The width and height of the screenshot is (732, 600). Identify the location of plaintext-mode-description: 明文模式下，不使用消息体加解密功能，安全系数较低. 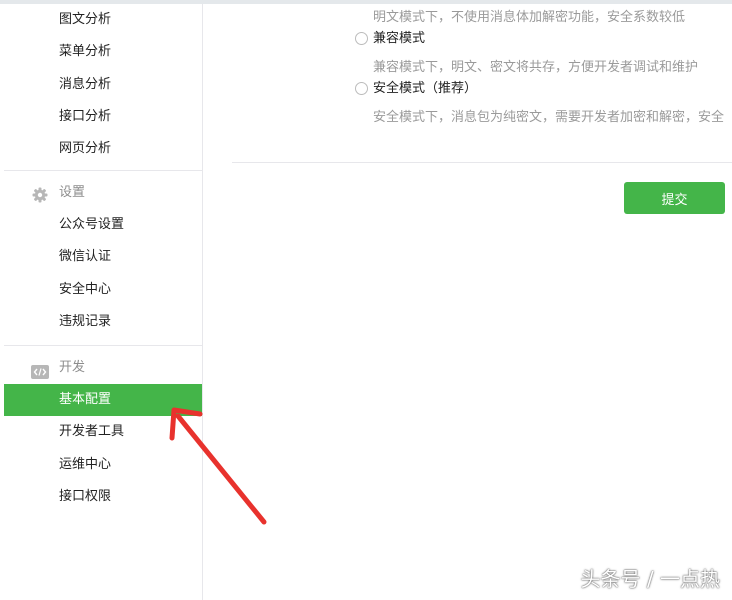
(529, 17).